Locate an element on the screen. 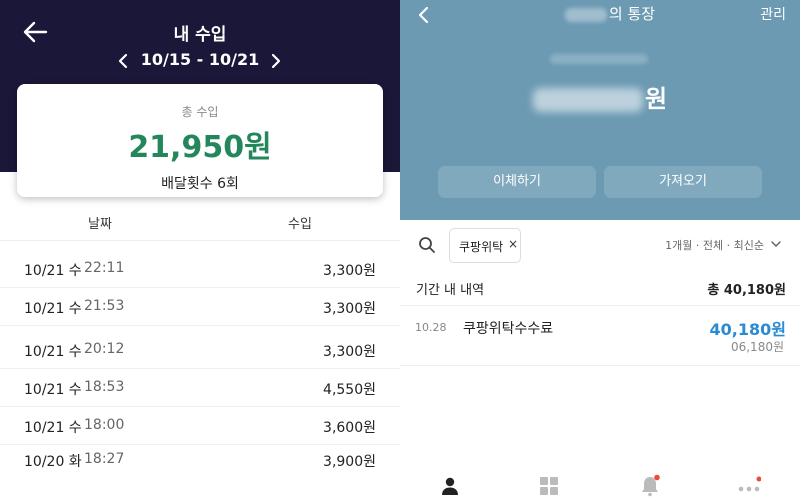 The height and width of the screenshot is (500, 800). bell-icon is located at coordinates (650, 486).